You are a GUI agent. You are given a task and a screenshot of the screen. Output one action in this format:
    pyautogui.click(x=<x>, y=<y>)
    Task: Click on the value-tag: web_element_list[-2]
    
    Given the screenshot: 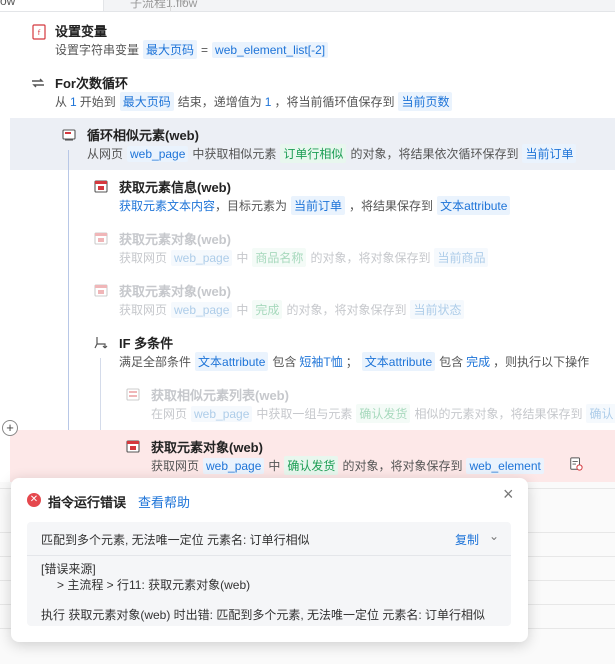 What is the action you would take?
    pyautogui.click(x=270, y=50)
    